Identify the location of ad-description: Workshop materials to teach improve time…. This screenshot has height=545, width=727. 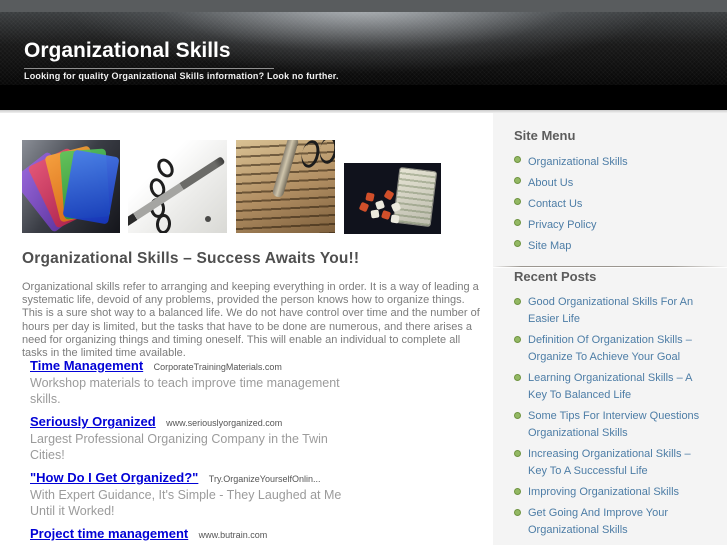
(185, 391).